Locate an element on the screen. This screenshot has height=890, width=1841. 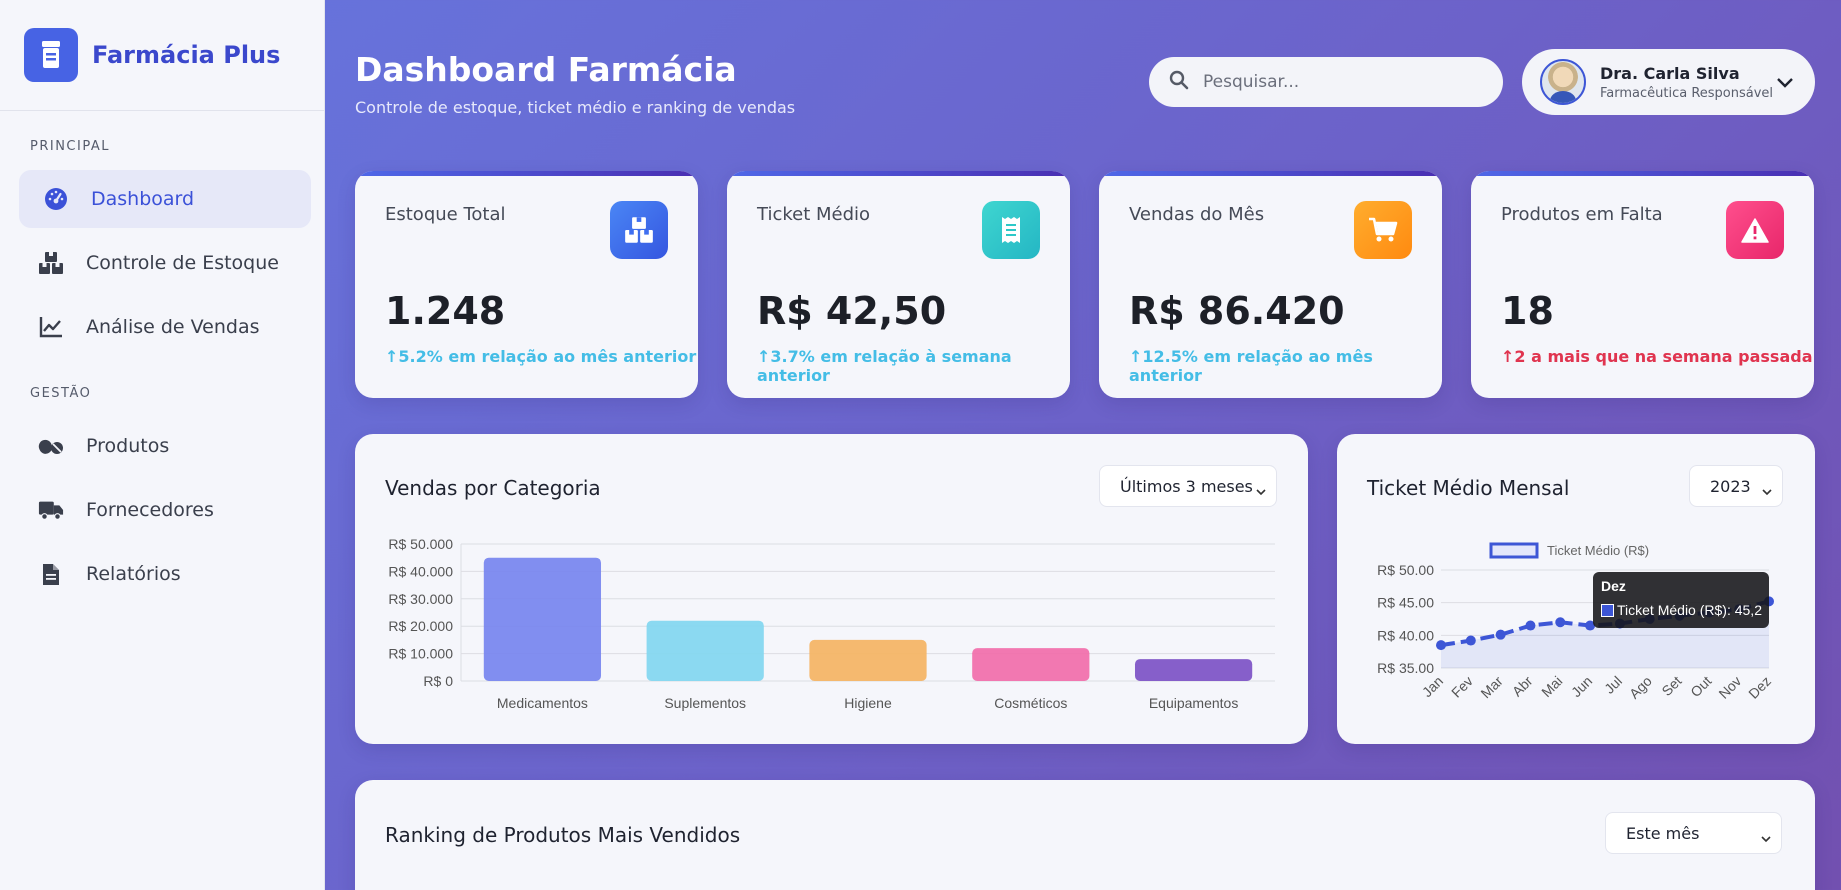
page-title: Dashboard Farmácia is located at coordinates (546, 69).